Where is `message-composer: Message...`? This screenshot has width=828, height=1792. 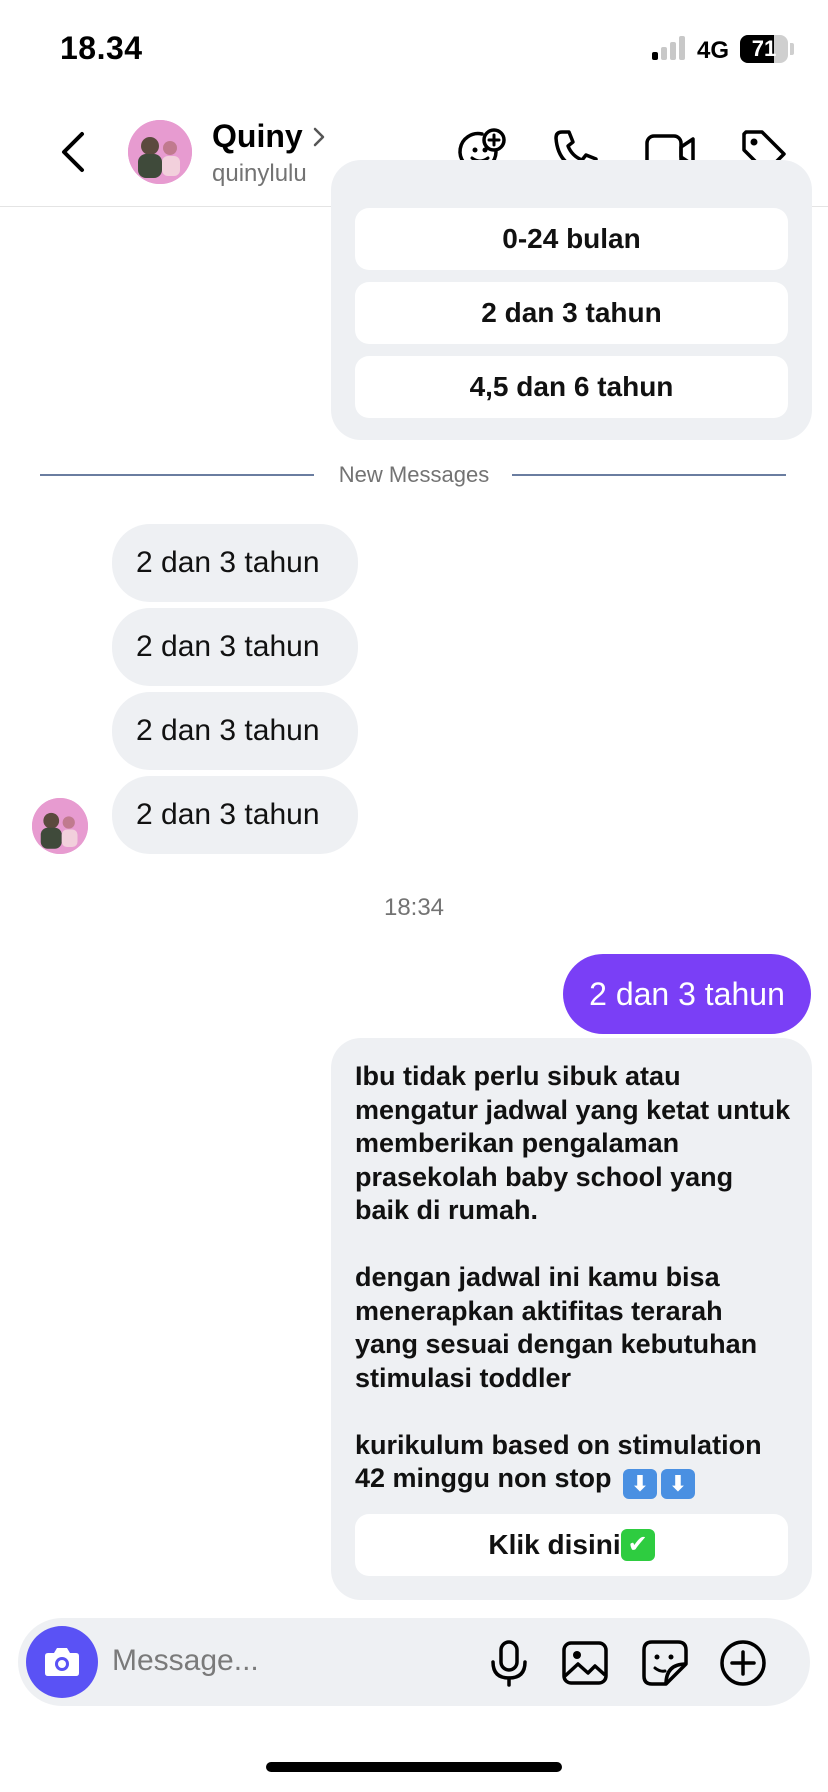 message-composer: Message... is located at coordinates (414, 1662).